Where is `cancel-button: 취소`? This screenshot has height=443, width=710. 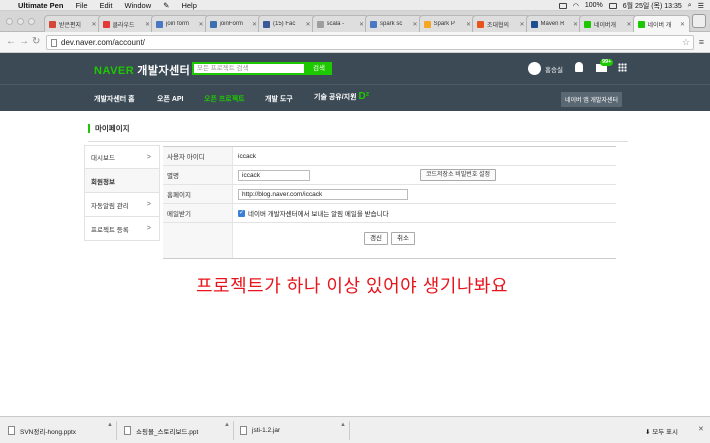
cancel-button: 취소 is located at coordinates (402, 238).